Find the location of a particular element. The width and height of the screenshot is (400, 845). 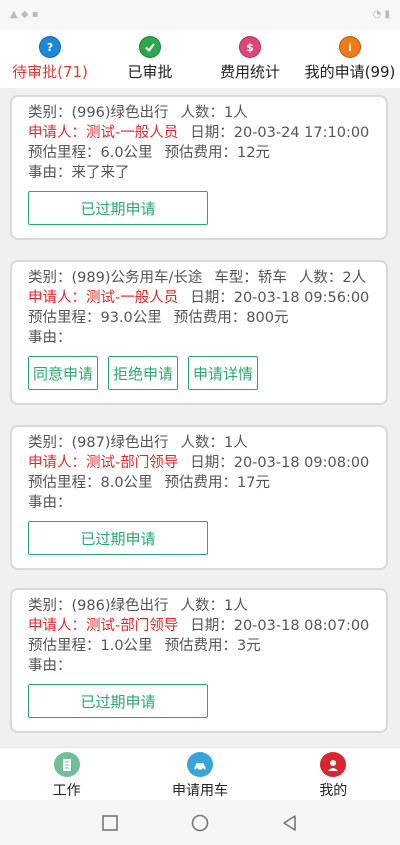

nav-request-car: 申请用车 is located at coordinates (199, 774).